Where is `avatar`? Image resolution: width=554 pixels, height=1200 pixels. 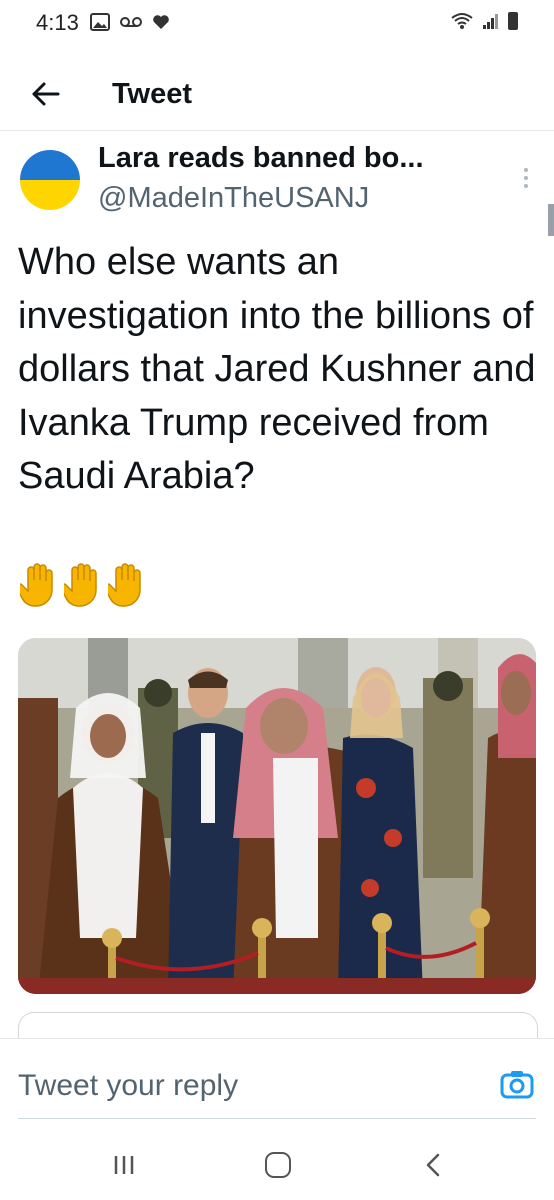 avatar is located at coordinates (50, 180).